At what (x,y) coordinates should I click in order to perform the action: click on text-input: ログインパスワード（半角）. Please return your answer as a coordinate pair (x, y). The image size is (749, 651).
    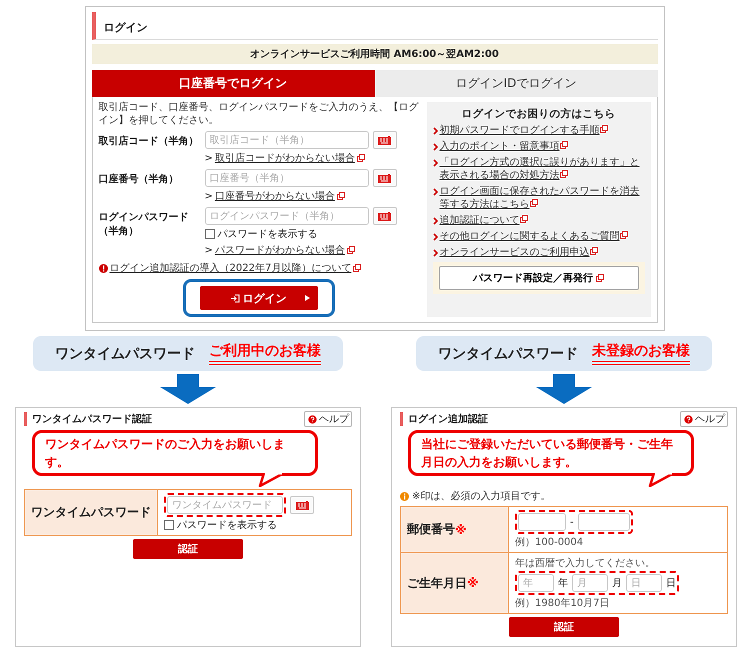
    Looking at the image, I should click on (286, 216).